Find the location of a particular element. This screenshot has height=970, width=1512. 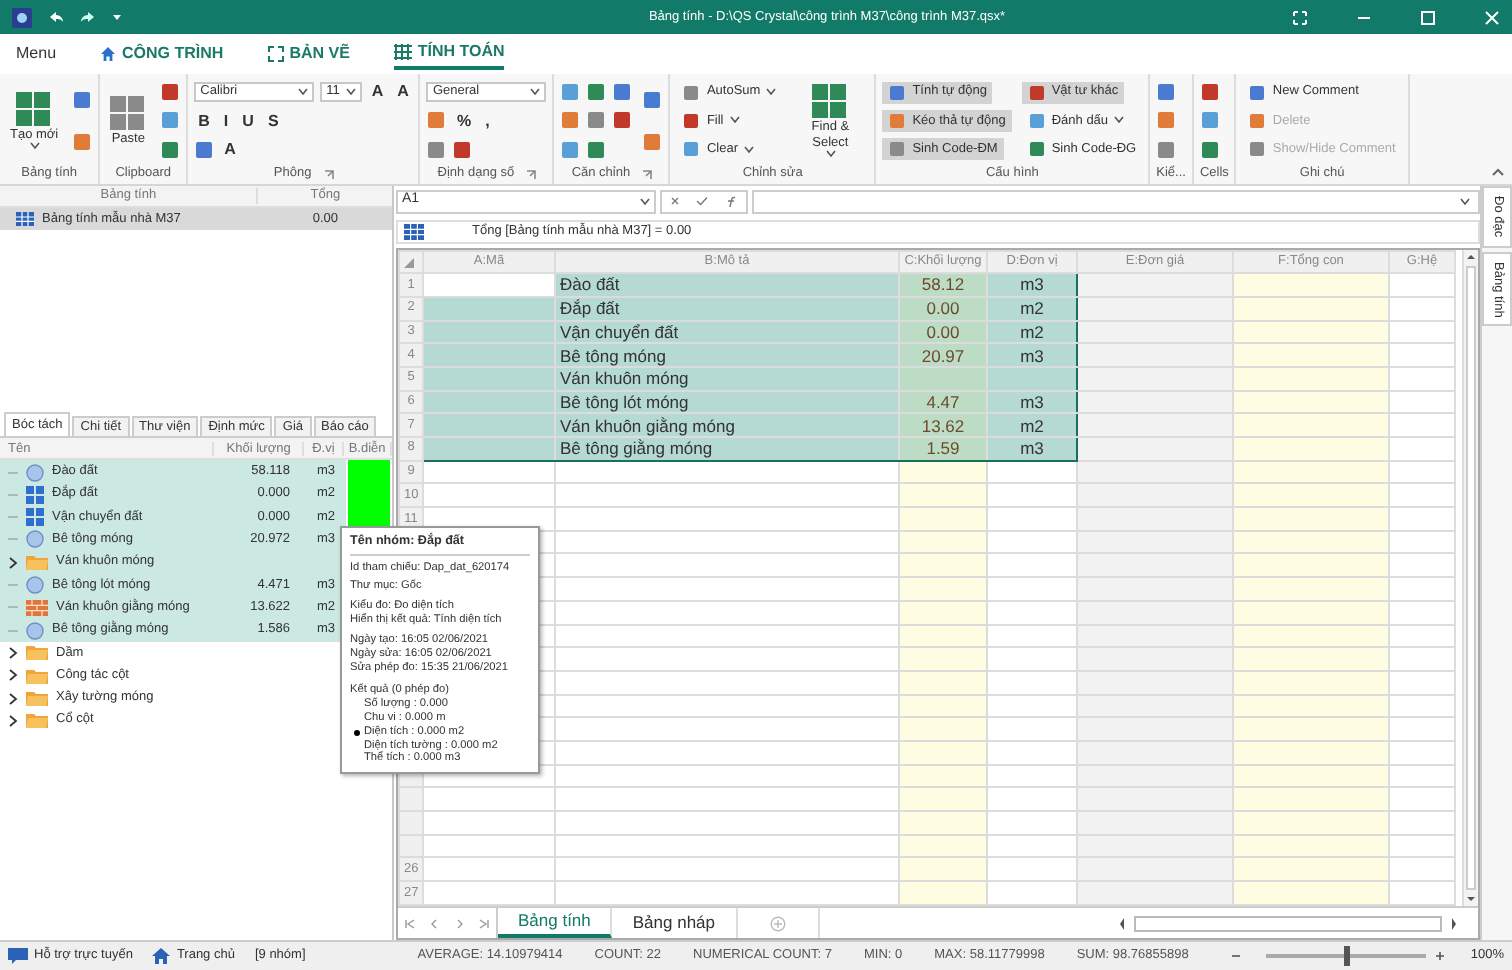

scroll-right-icon is located at coordinates (1452, 923).